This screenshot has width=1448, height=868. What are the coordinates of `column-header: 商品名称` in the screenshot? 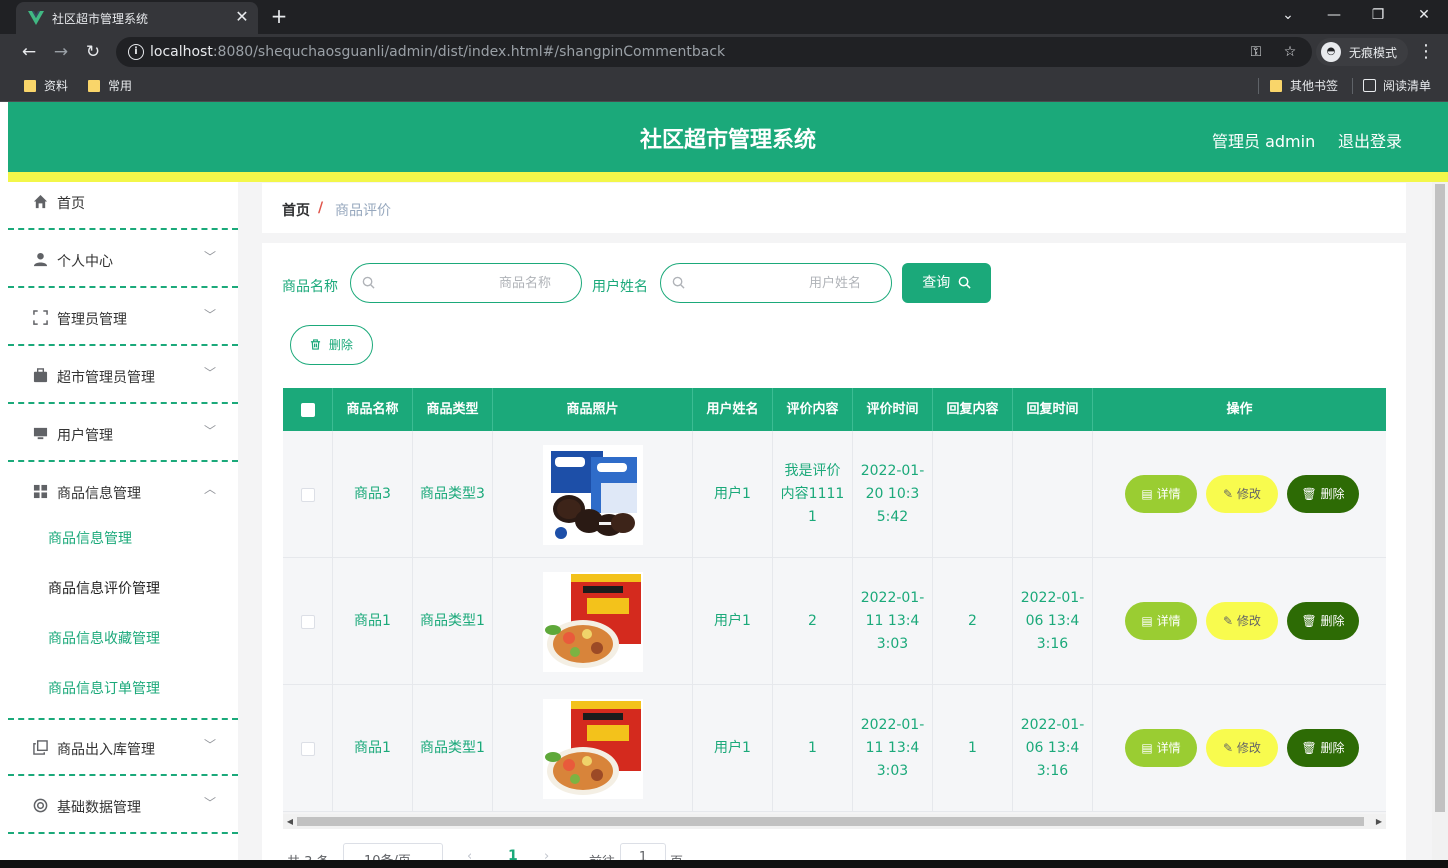 It's located at (373, 409).